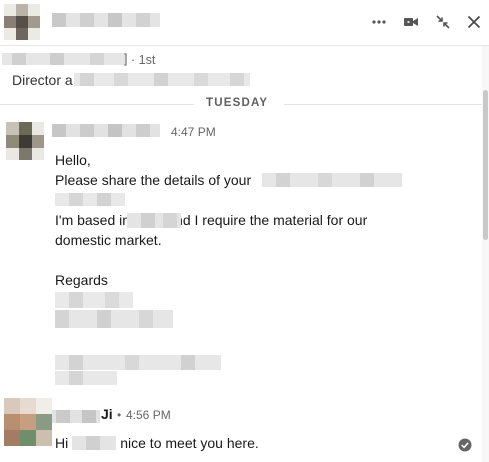 This screenshot has width=489, height=462. I want to click on close-button, so click(474, 22).